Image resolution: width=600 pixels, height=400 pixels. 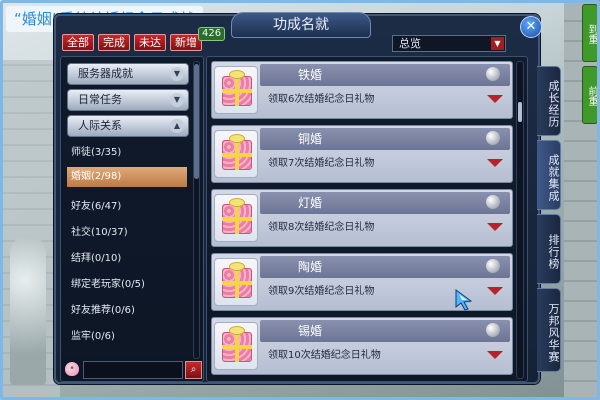 What do you see at coordinates (385, 267) in the screenshot?
I see `achievement-name: 陶婚` at bounding box center [385, 267].